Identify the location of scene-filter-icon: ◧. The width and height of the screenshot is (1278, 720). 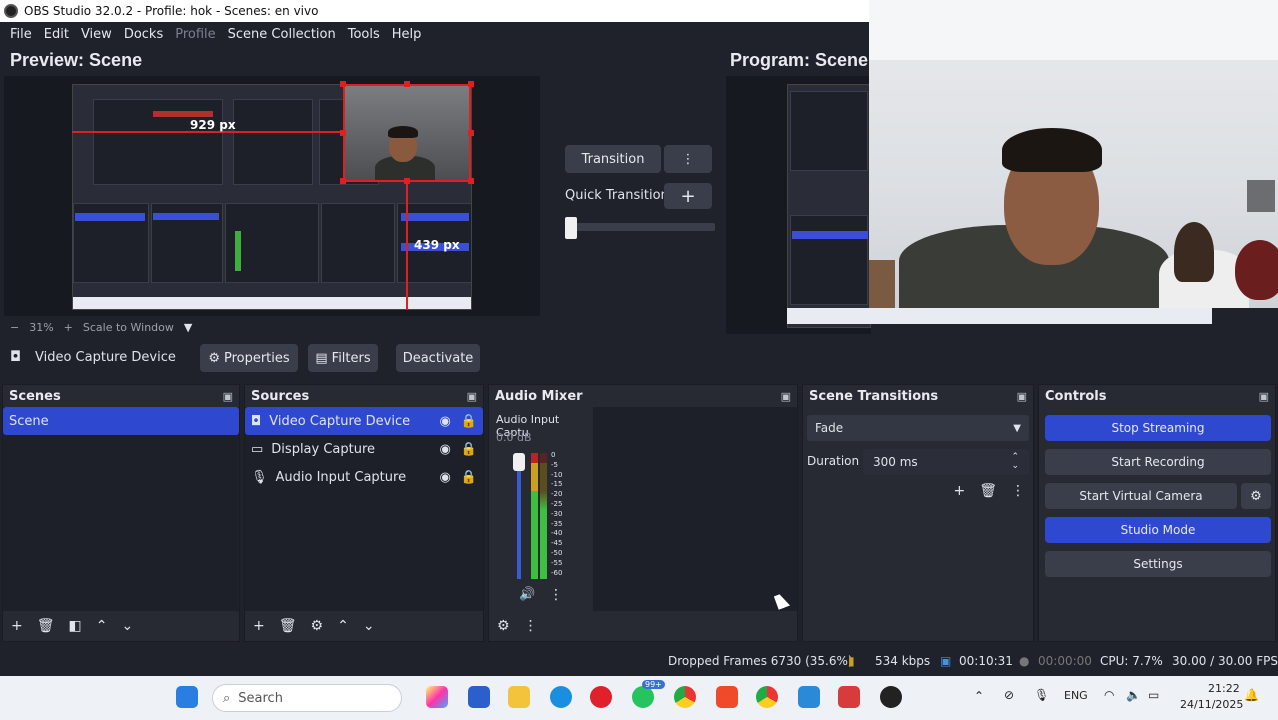
(75, 626).